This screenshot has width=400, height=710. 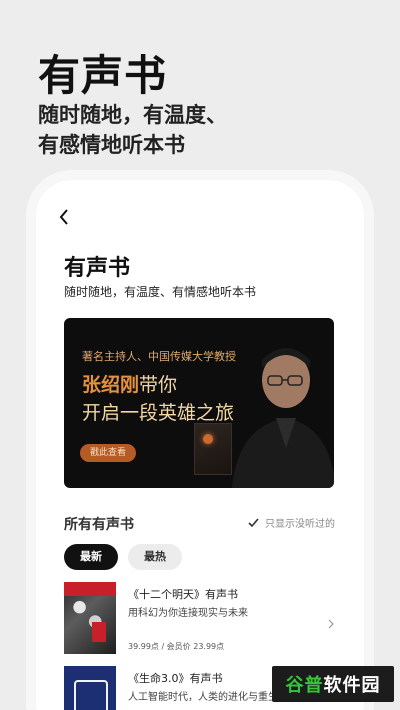 What do you see at coordinates (331, 621) in the screenshot?
I see `chevron-right-icon` at bounding box center [331, 621].